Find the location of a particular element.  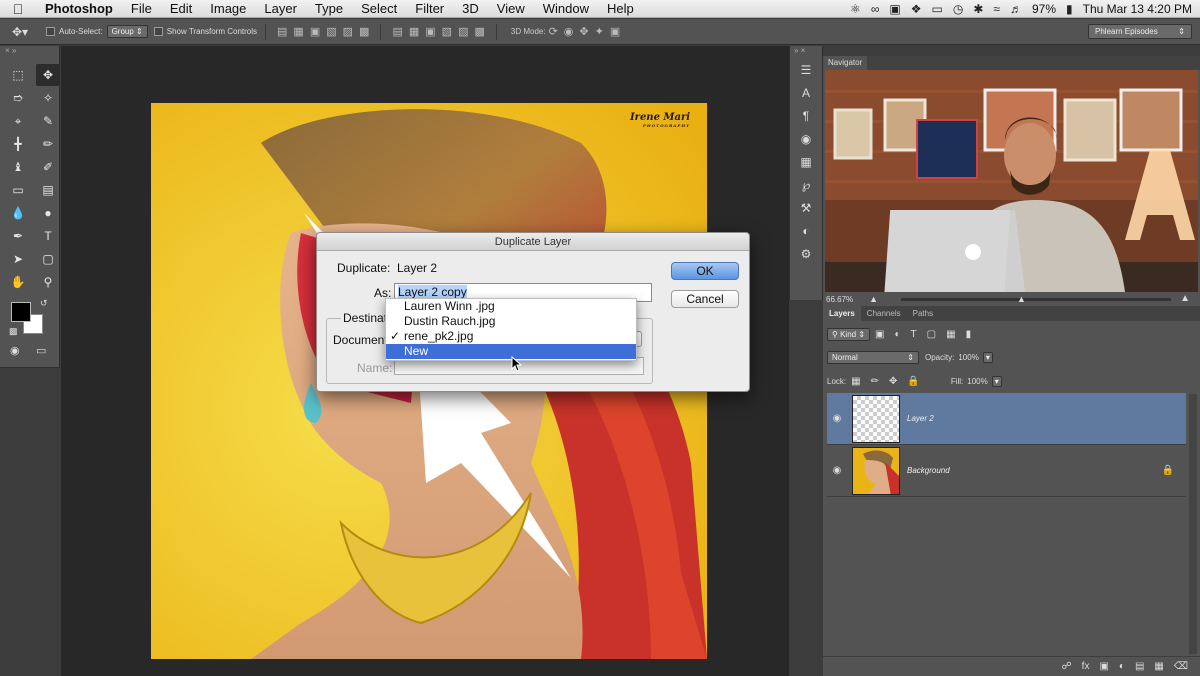

lock-transparent-icon: ▦ is located at coordinates (855, 381).